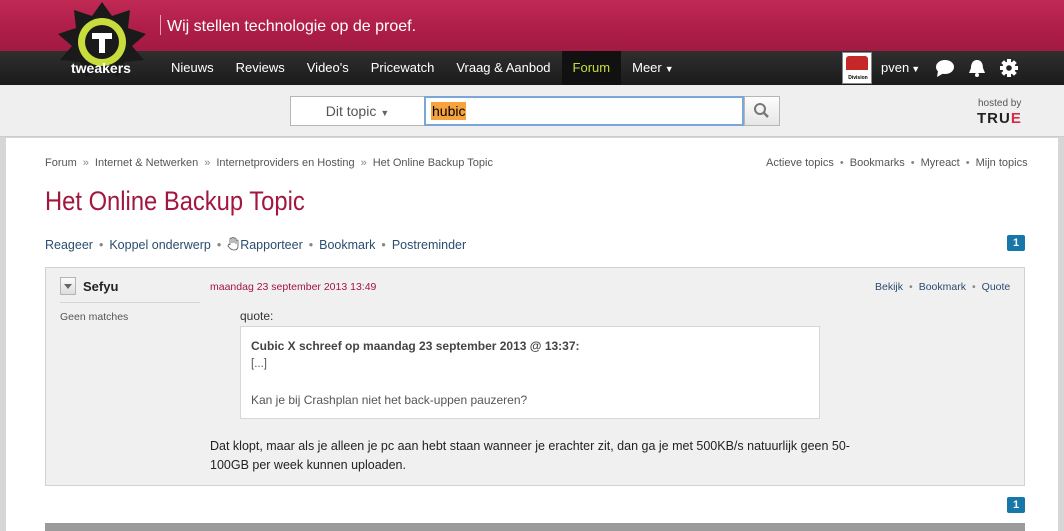 This screenshot has width=1064, height=531. I want to click on quote-link: Quote, so click(996, 287).